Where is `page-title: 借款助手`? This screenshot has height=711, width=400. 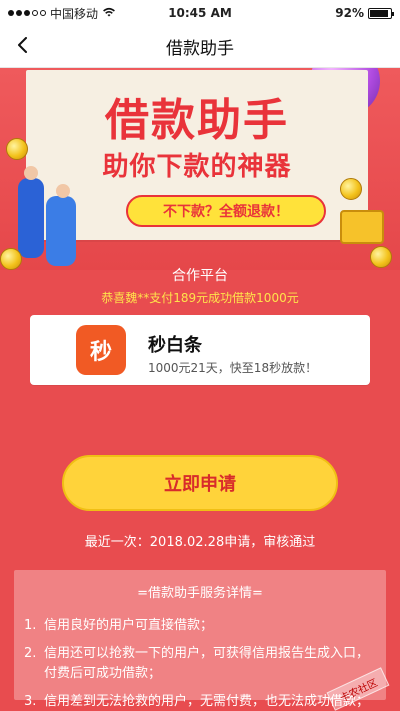 page-title: 借款助手 is located at coordinates (200, 49).